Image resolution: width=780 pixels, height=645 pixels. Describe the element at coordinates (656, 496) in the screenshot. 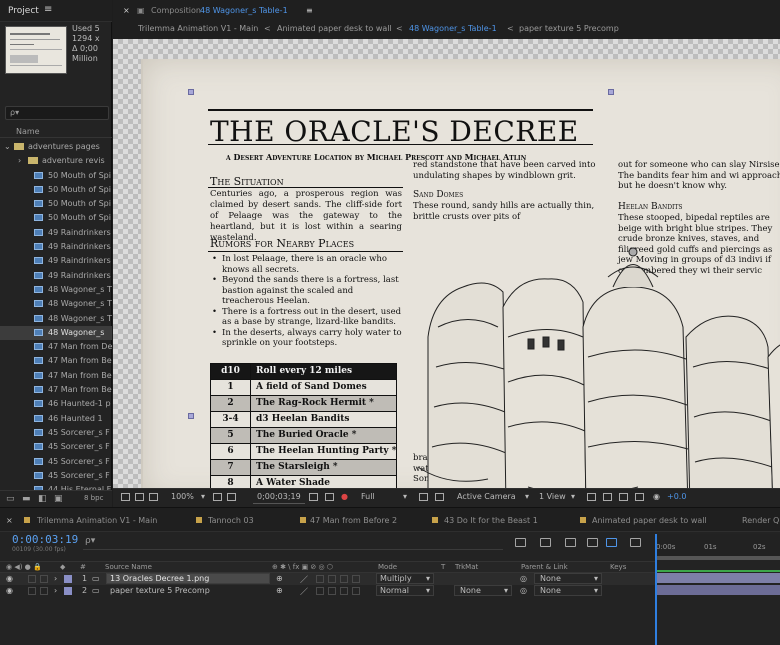

I see `reset-exposure-icon: ◉` at that location.